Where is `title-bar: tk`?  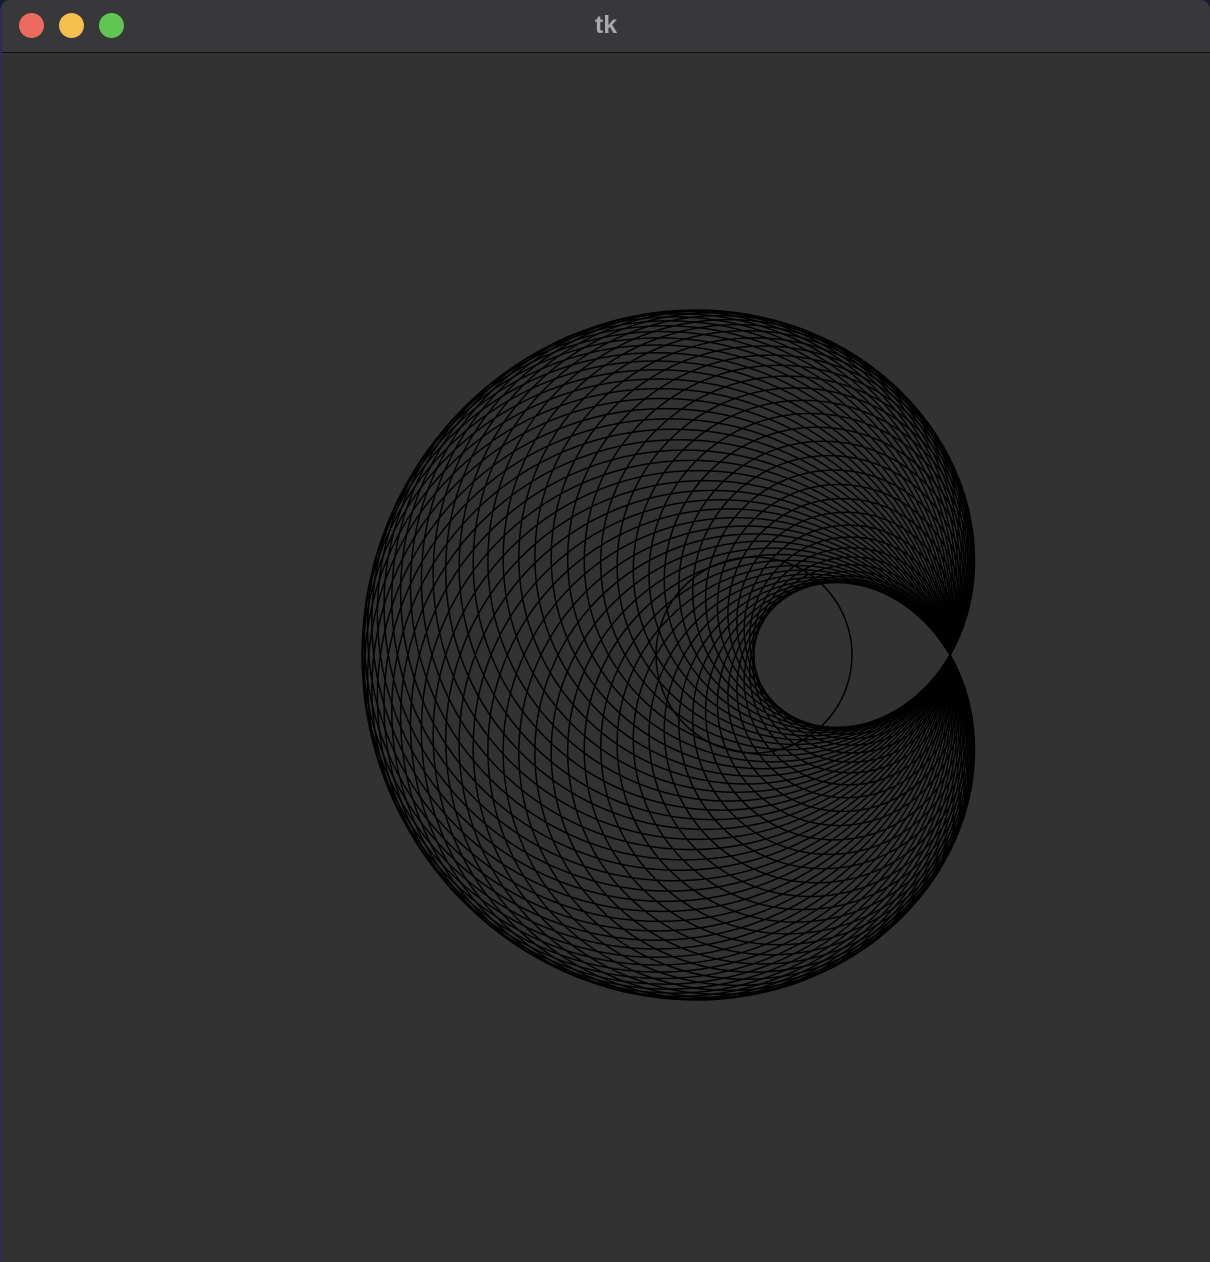
title-bar: tk is located at coordinates (606, 26).